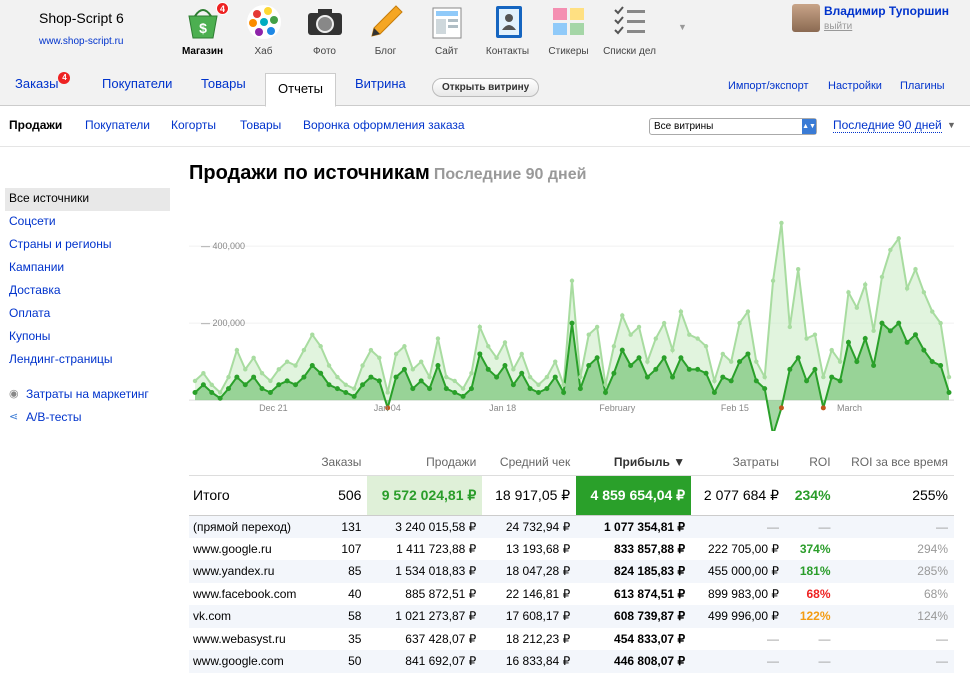 This screenshot has width=970, height=682. I want to click on storefront-select: Все витрины ▲▼, so click(733, 126).